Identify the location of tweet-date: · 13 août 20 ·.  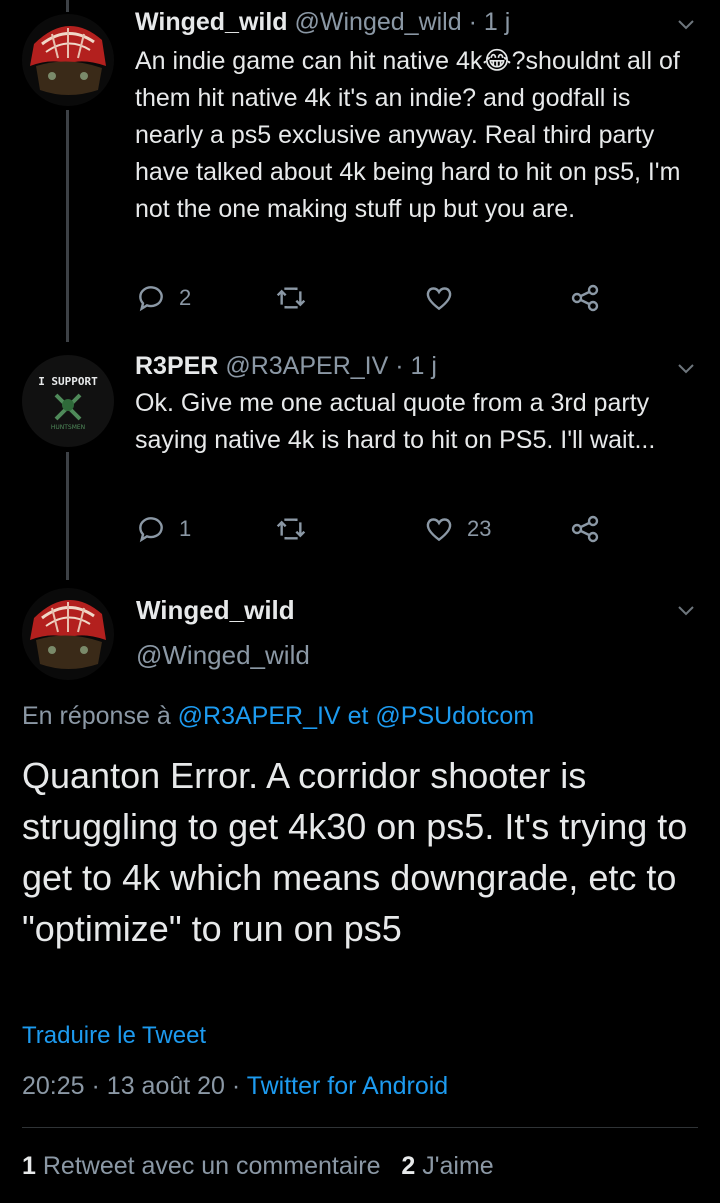
(166, 1086).